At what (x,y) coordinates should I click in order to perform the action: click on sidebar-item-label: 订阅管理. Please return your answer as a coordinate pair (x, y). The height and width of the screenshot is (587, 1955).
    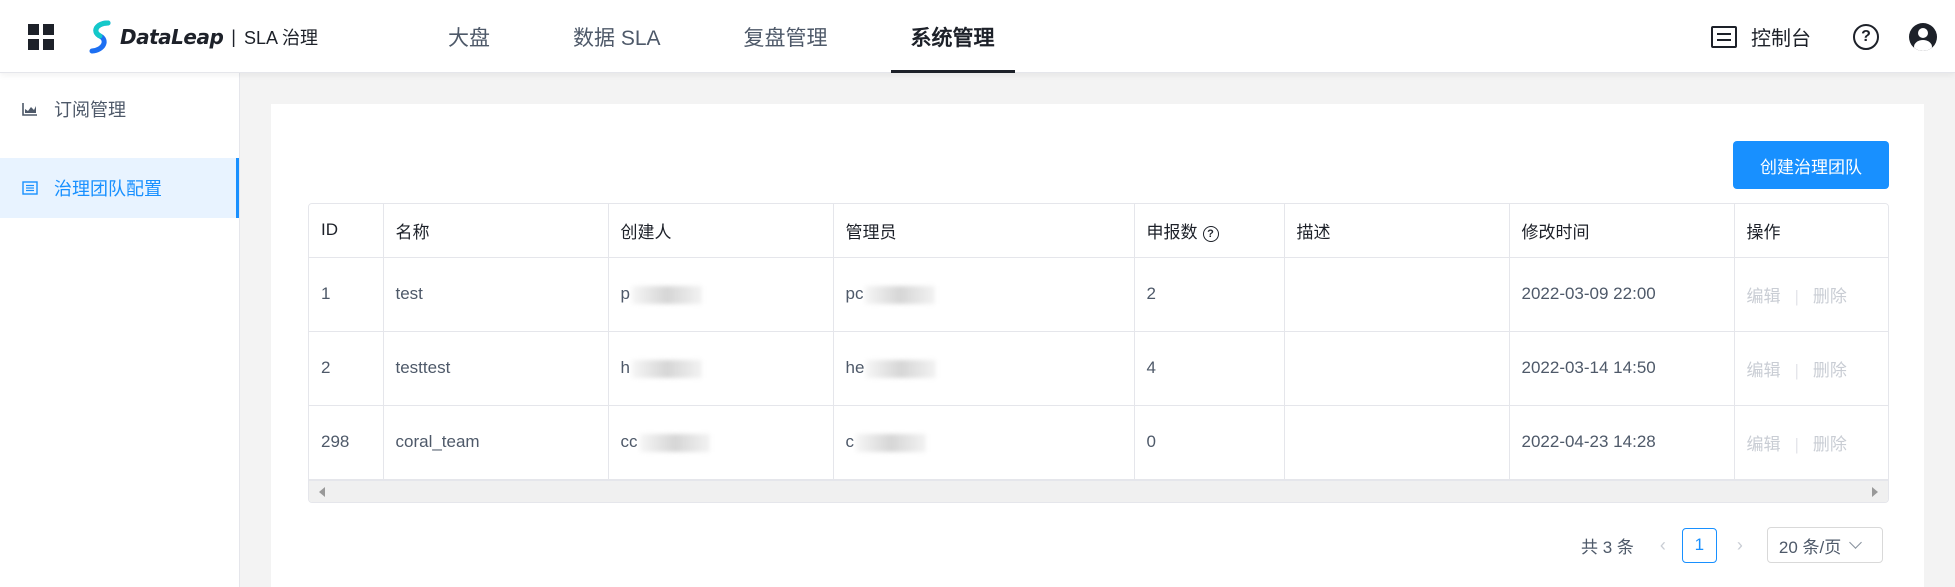
    Looking at the image, I should click on (90, 110).